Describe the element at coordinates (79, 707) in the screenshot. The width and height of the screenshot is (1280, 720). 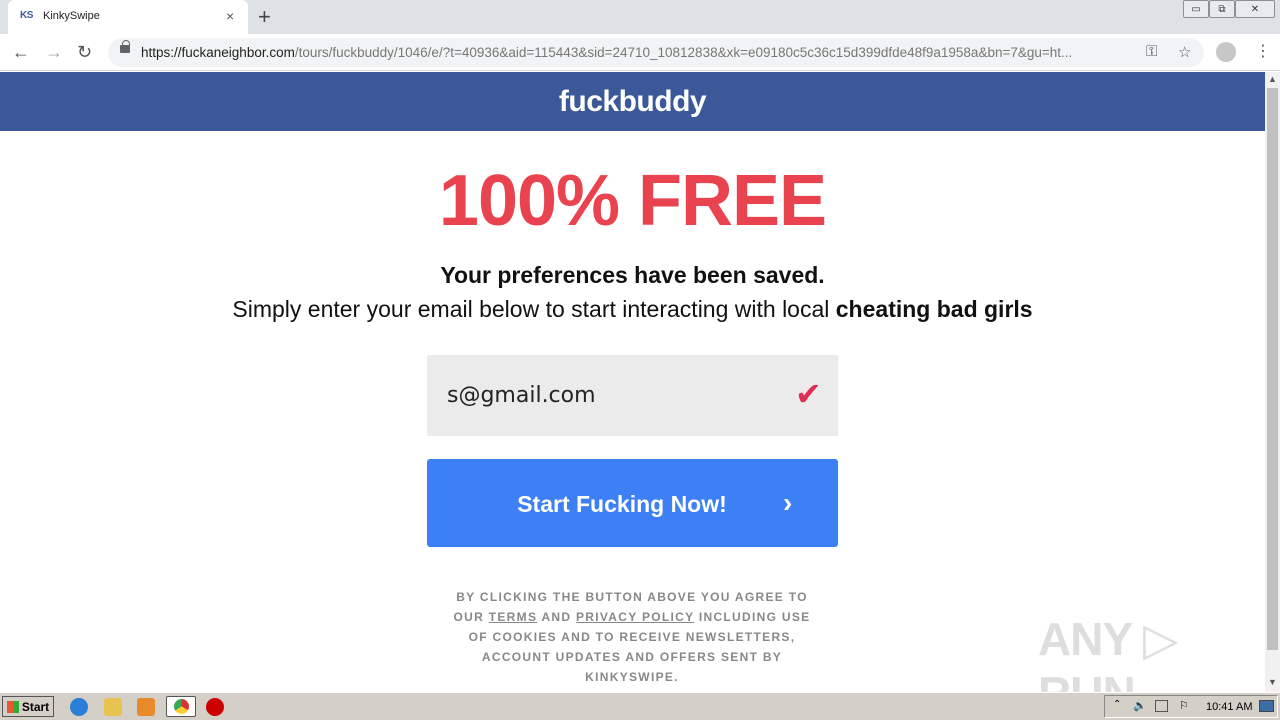
I see `ie-icon` at that location.